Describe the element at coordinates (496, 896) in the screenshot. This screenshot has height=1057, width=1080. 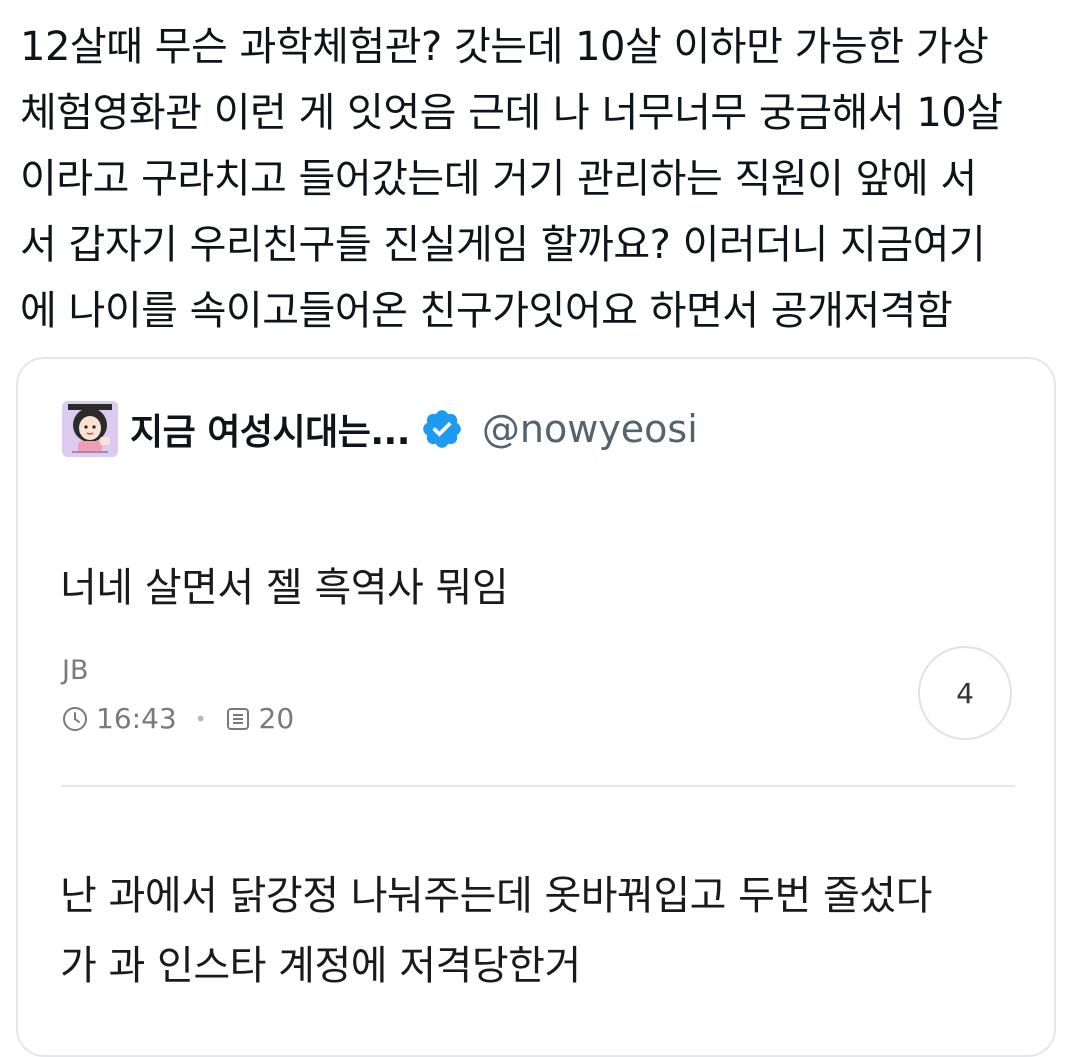
I see `comment-text-line: 난 과에서 닭강정 나눠주는데 옷바꿔입고 두번 줄섰다` at that location.